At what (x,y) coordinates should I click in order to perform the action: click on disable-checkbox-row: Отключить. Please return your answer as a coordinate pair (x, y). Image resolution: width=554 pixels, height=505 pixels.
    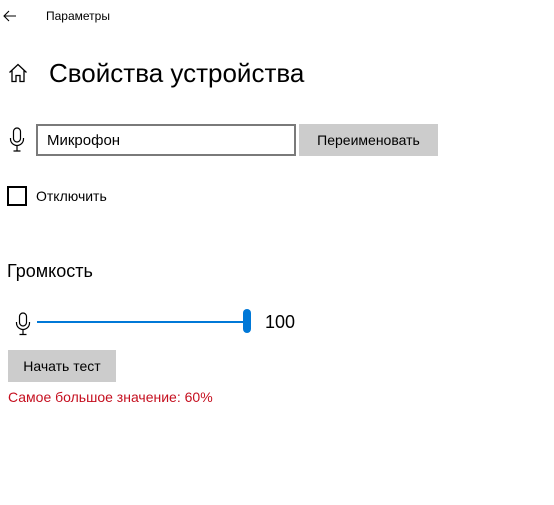
    Looking at the image, I should click on (57, 196).